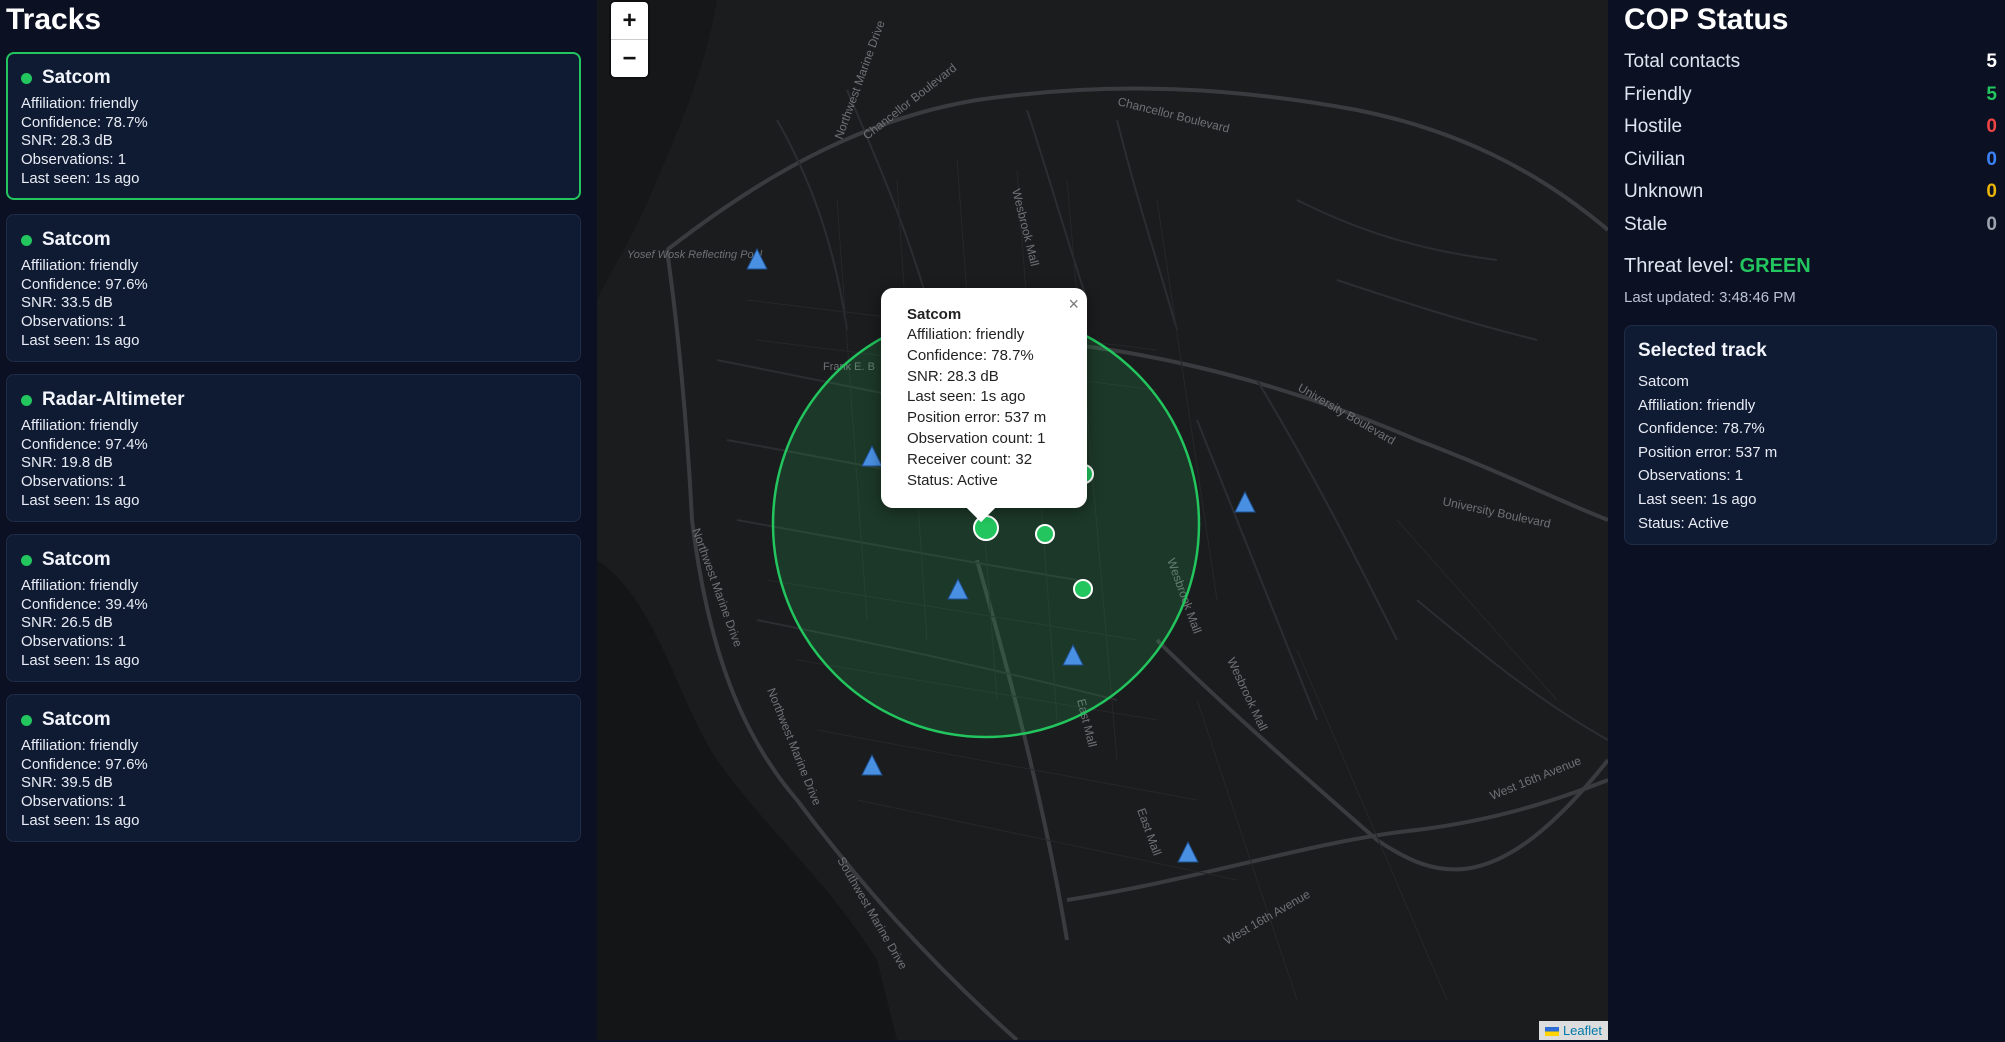 This screenshot has height=1042, width=2005. I want to click on popup-observation-count: Observation count: 1, so click(976, 438).